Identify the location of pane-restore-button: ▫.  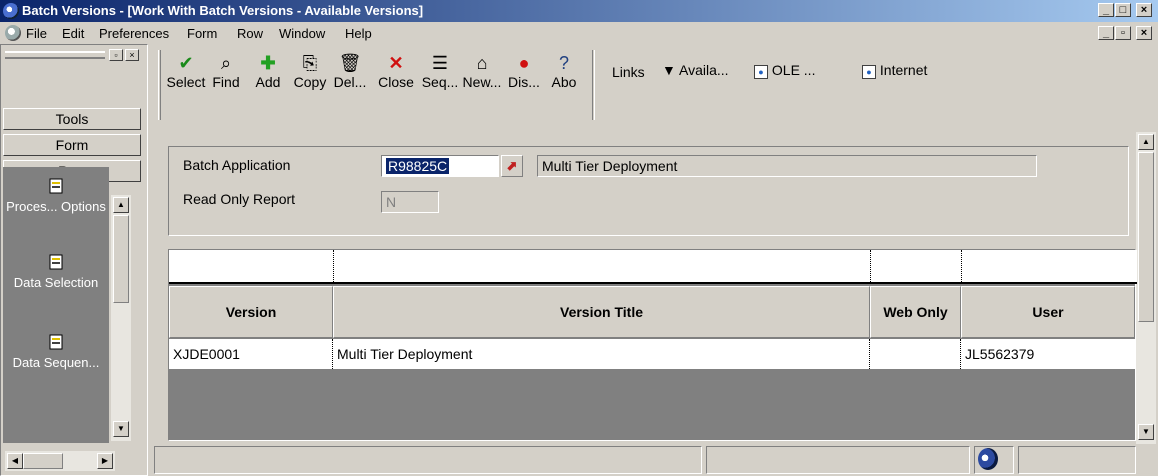
(116, 55).